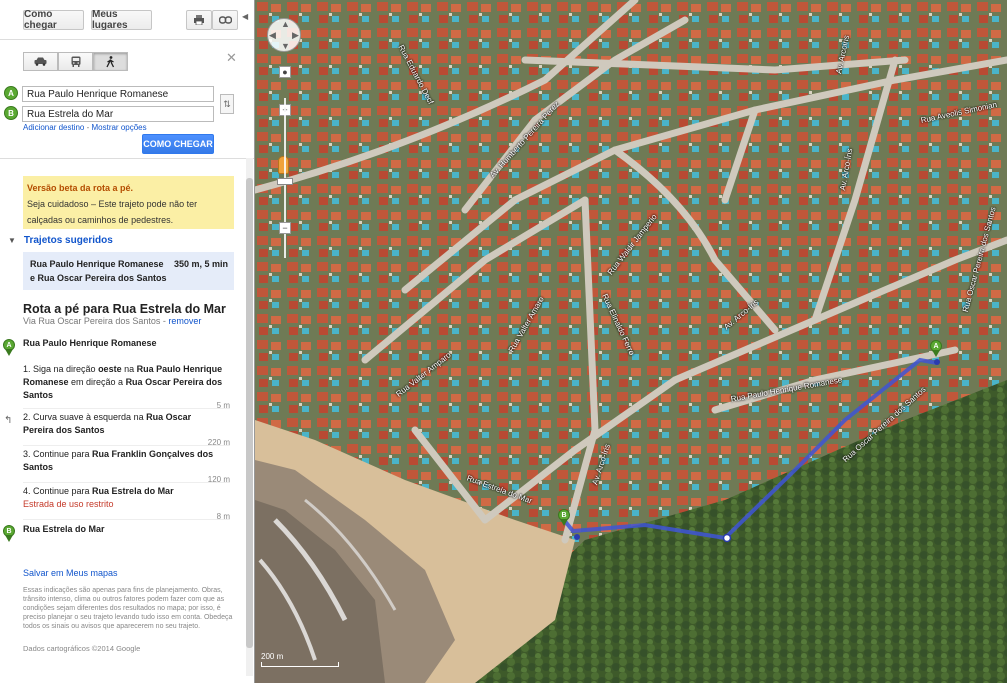 Image resolution: width=1007 pixels, height=683 pixels. What do you see at coordinates (9, 534) in the screenshot?
I see `end-pin-icon: B` at bounding box center [9, 534].